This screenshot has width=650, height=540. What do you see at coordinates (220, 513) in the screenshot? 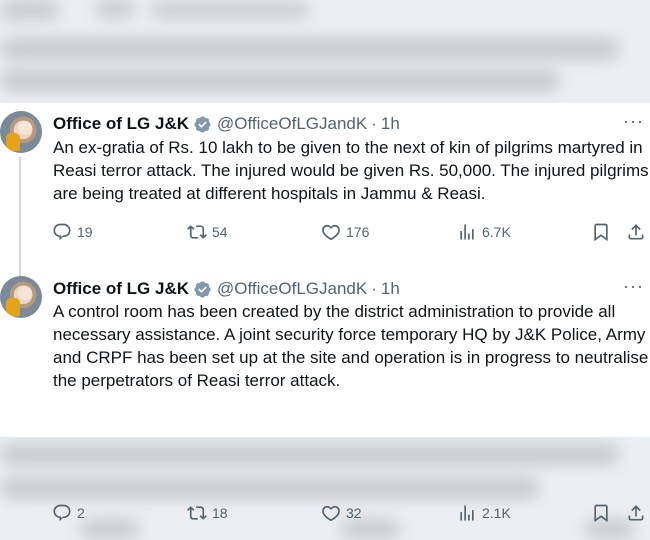
I see `repost-count: 18` at bounding box center [220, 513].